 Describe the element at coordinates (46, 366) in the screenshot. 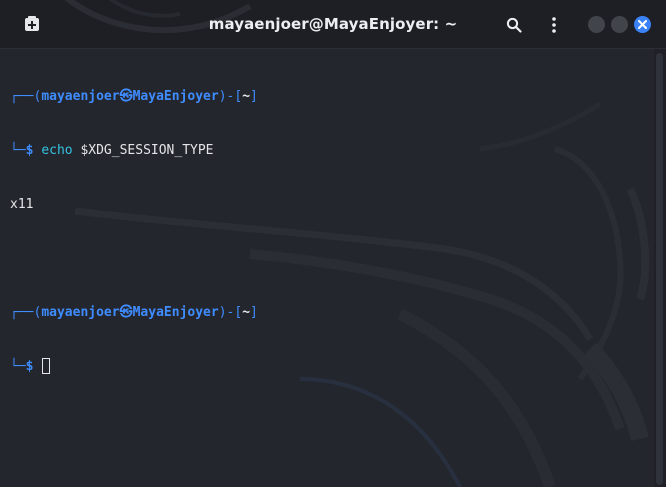

I see `text-cursor` at that location.